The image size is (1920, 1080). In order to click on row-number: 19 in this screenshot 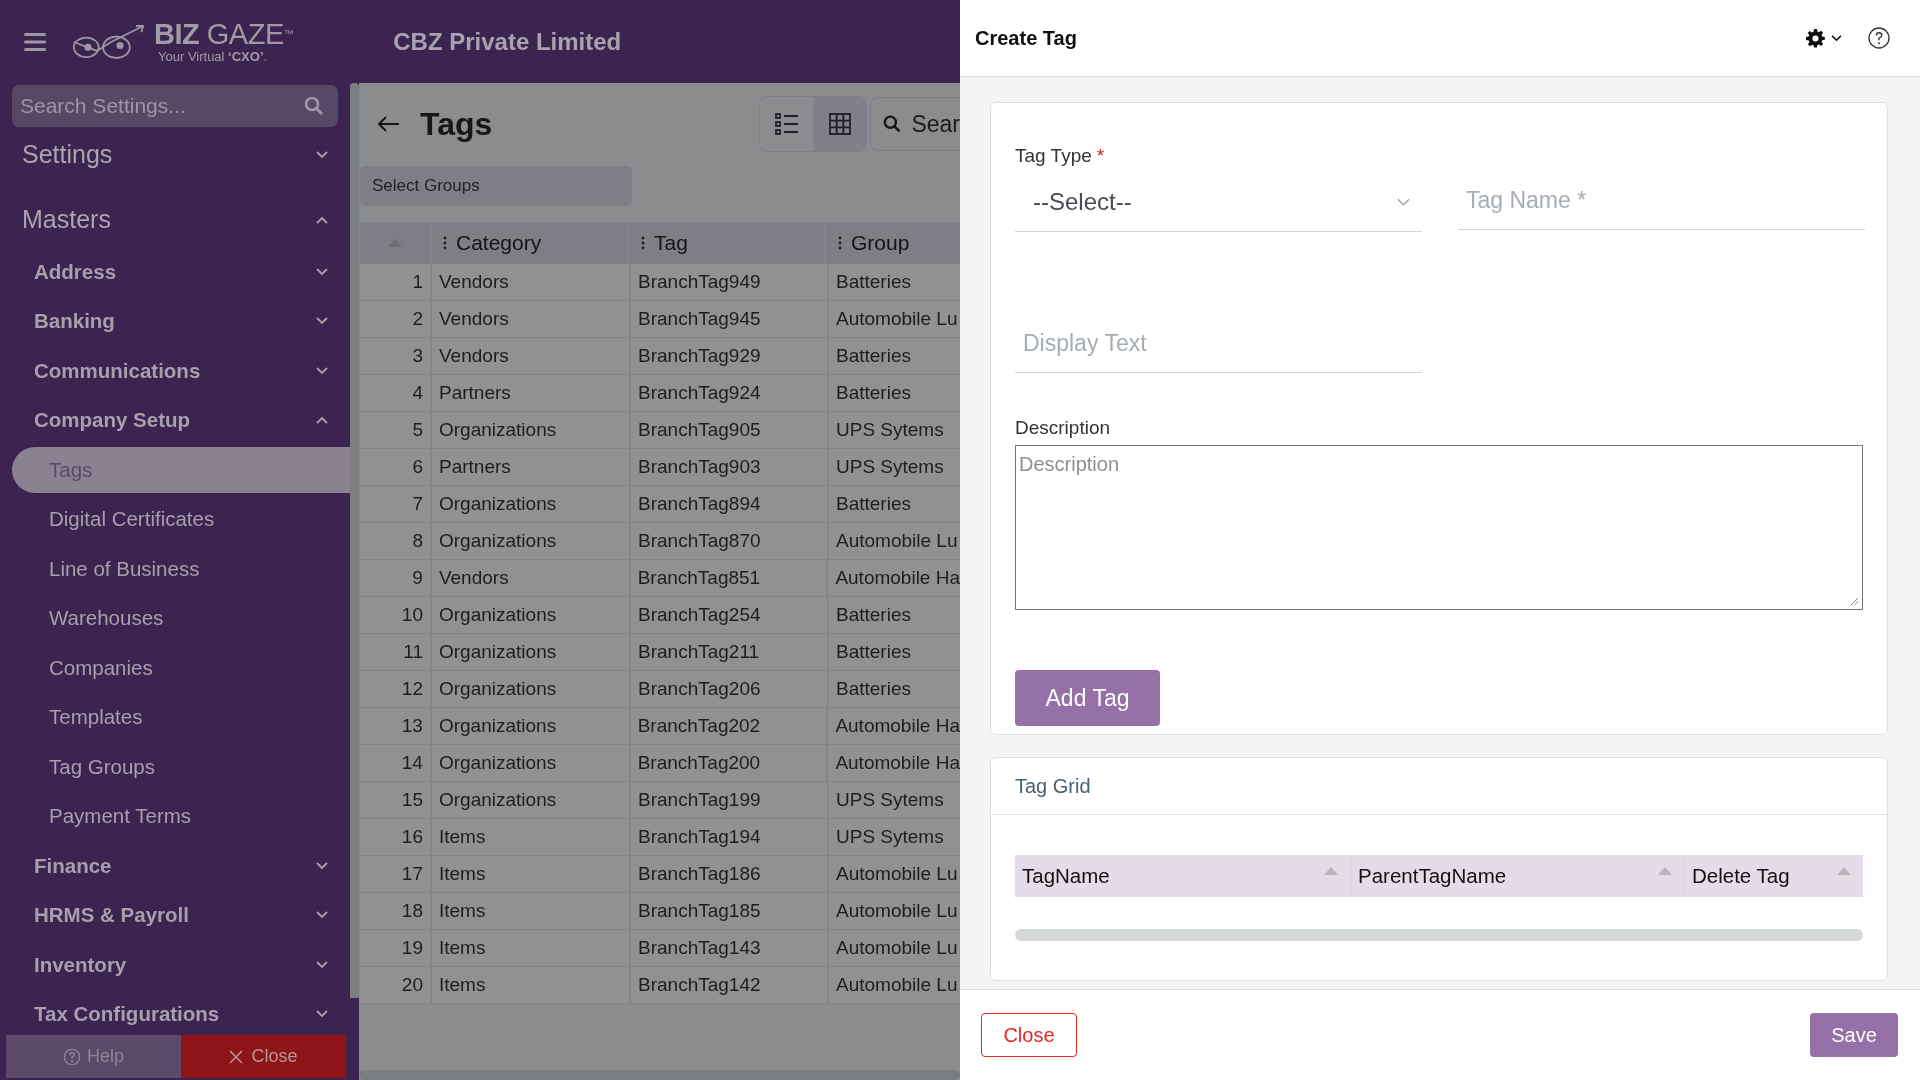, I will do `click(412, 948)`.